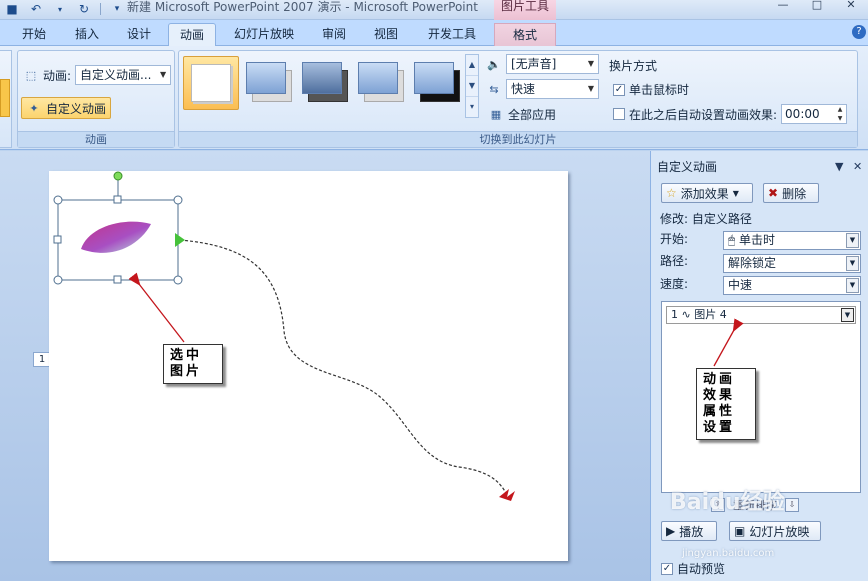 Image resolution: width=868 pixels, height=581 pixels. Describe the element at coordinates (757, 240) in the screenshot. I see `start-value: 单击时` at that location.